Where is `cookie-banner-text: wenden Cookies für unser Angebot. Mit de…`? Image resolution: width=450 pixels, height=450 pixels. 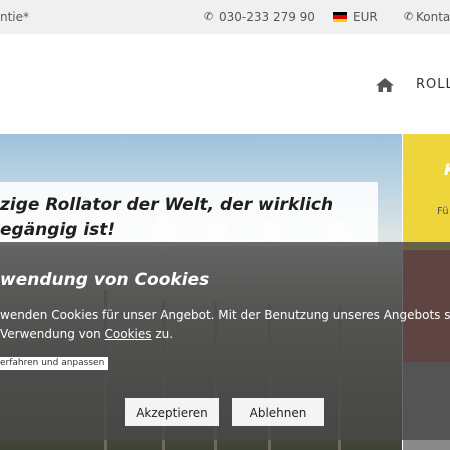 cookie-banner-text: wenden Cookies für unser Angebot. Mit de… is located at coordinates (225, 325).